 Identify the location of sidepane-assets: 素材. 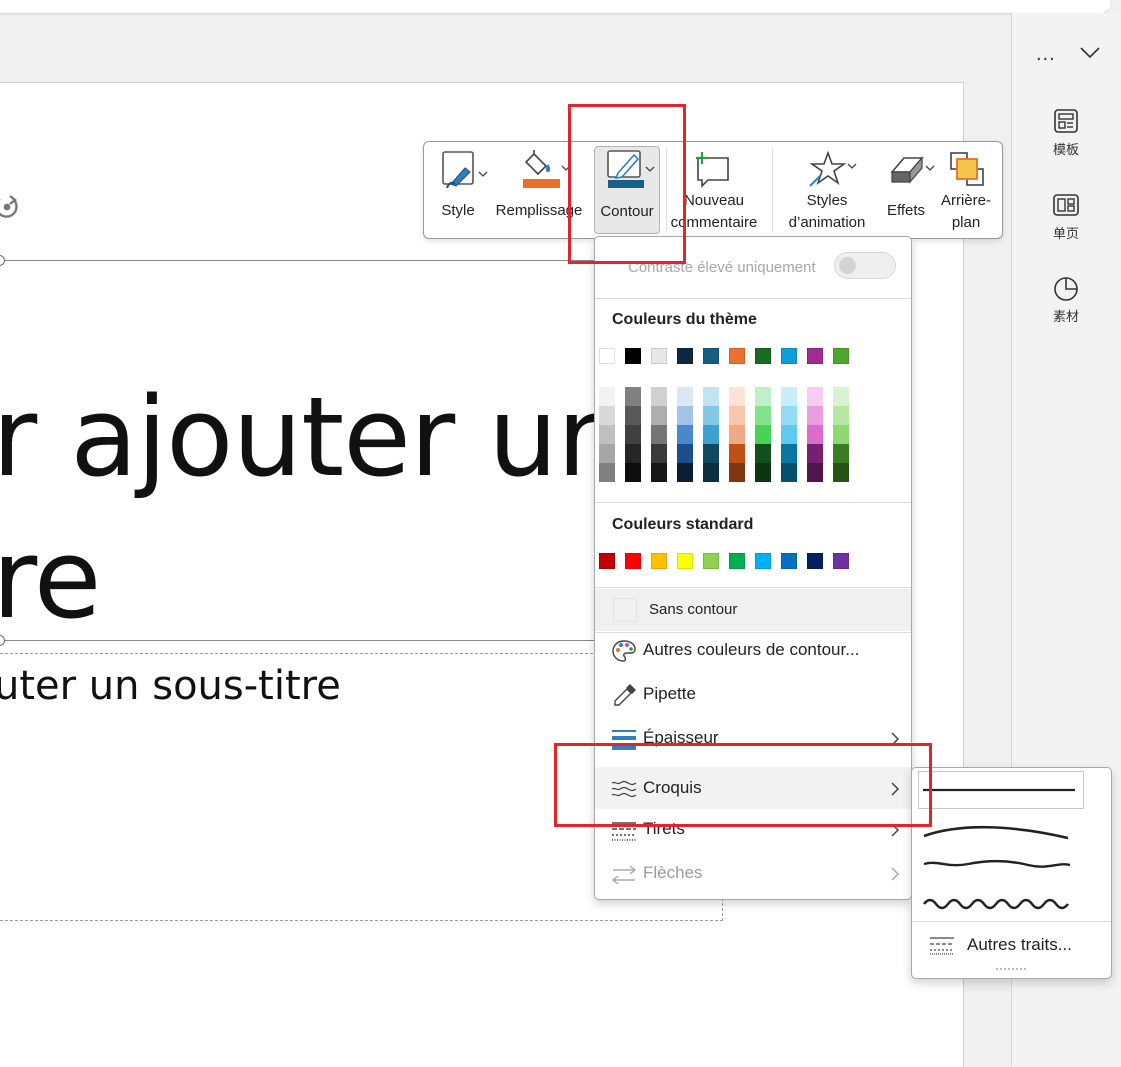
(1066, 299).